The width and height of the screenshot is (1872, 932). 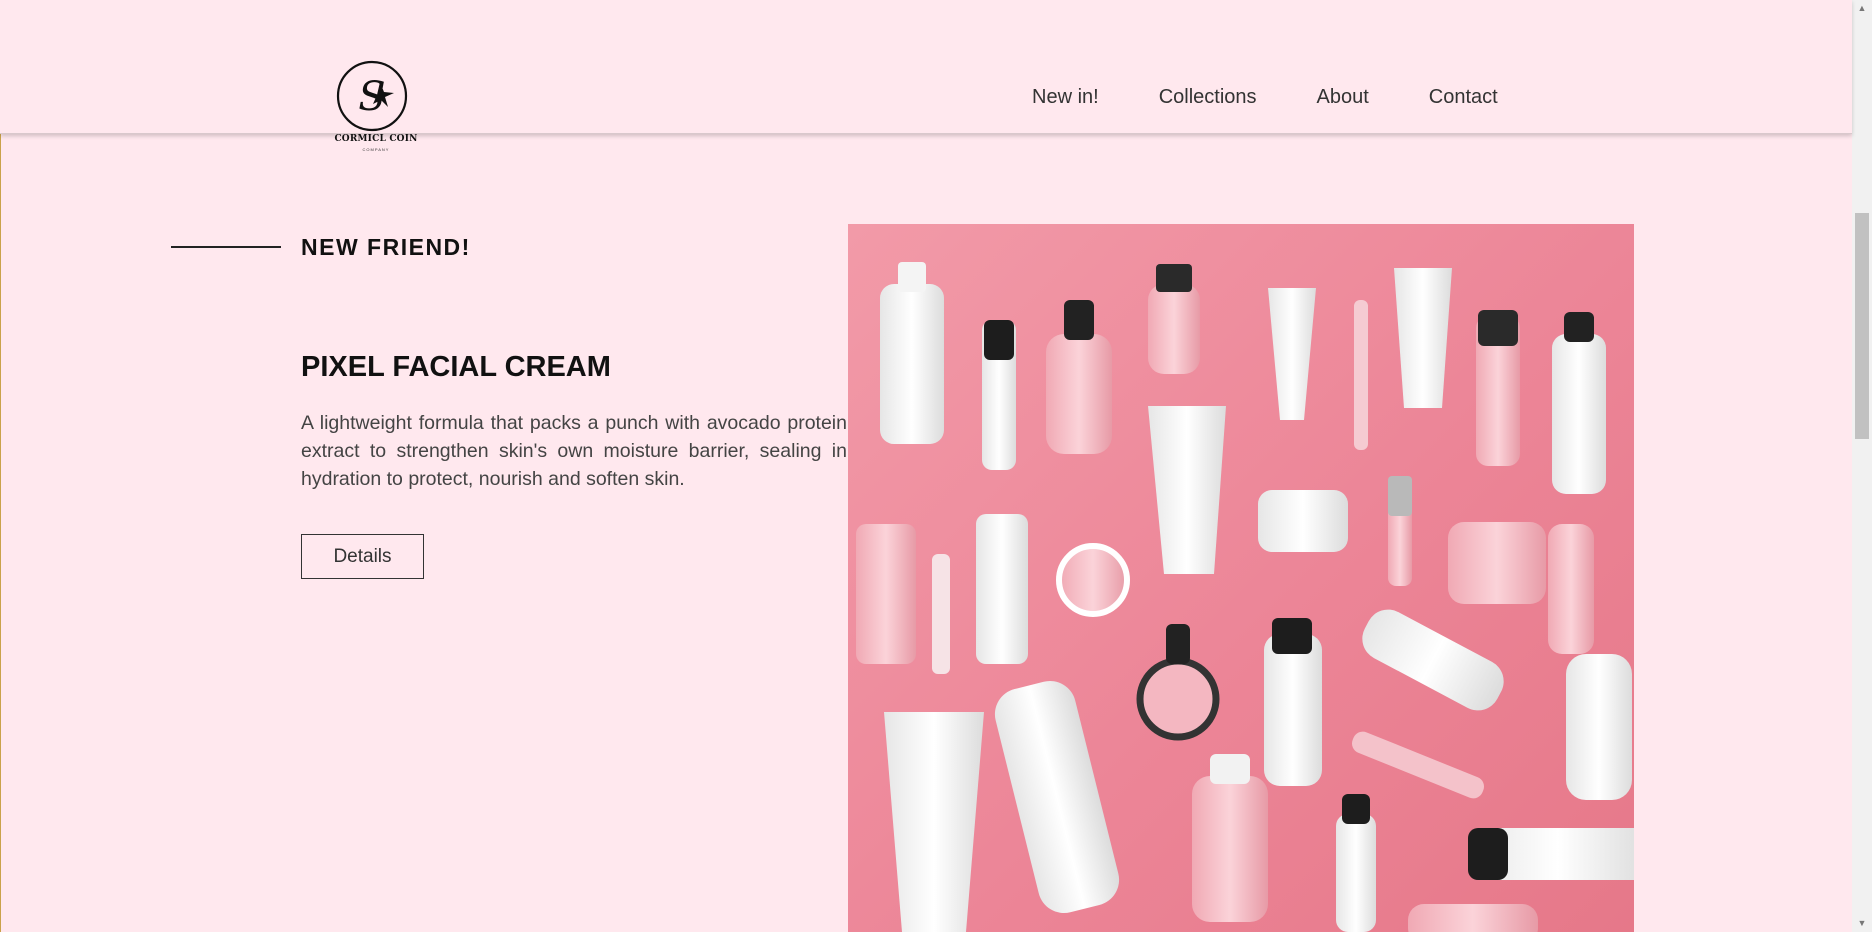 What do you see at coordinates (1862, 326) in the screenshot?
I see `scrollbar-thumb` at bounding box center [1862, 326].